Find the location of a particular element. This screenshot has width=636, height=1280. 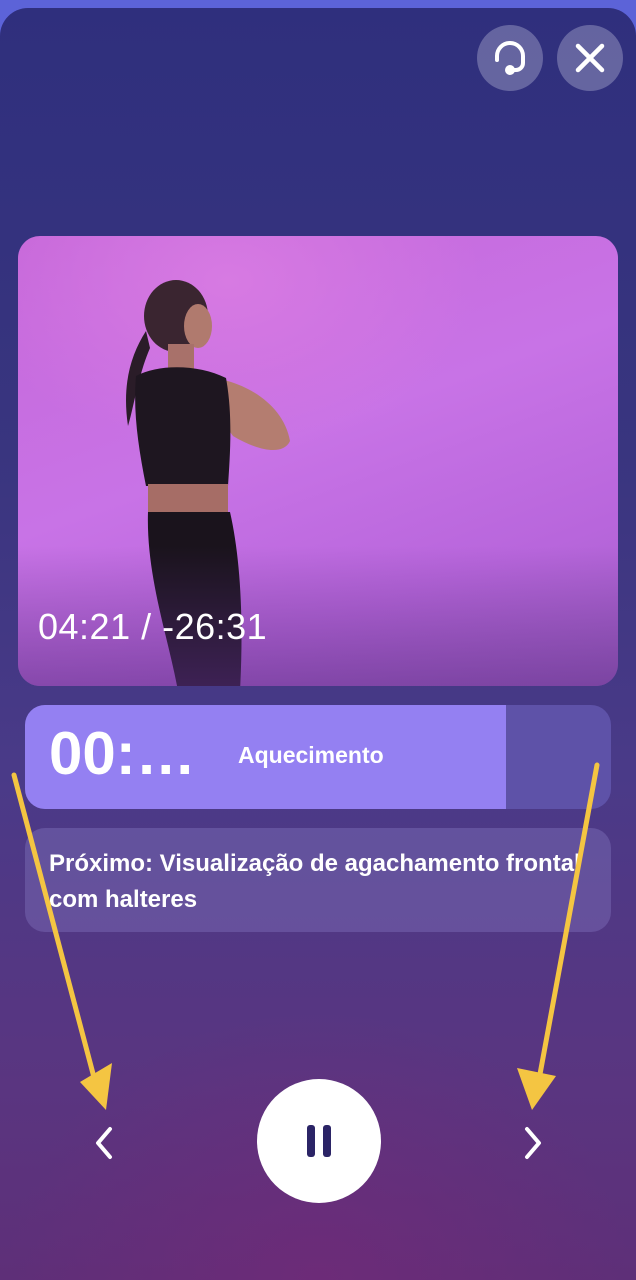

current-step-progress: 00:… Aquecimento is located at coordinates (318, 757).